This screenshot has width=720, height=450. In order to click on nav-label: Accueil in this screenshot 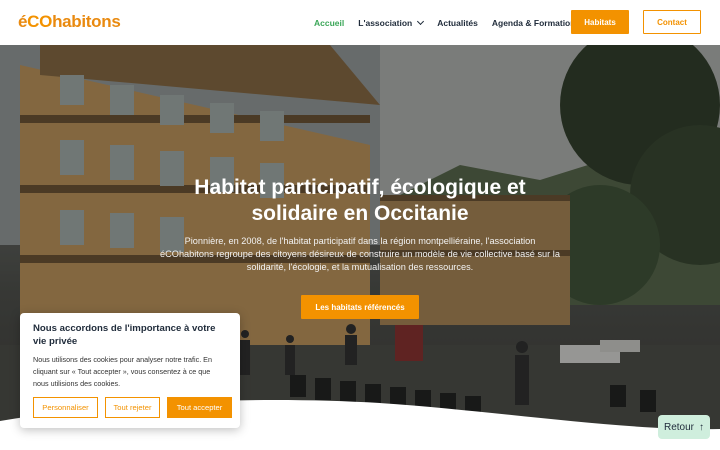, I will do `click(329, 22)`.